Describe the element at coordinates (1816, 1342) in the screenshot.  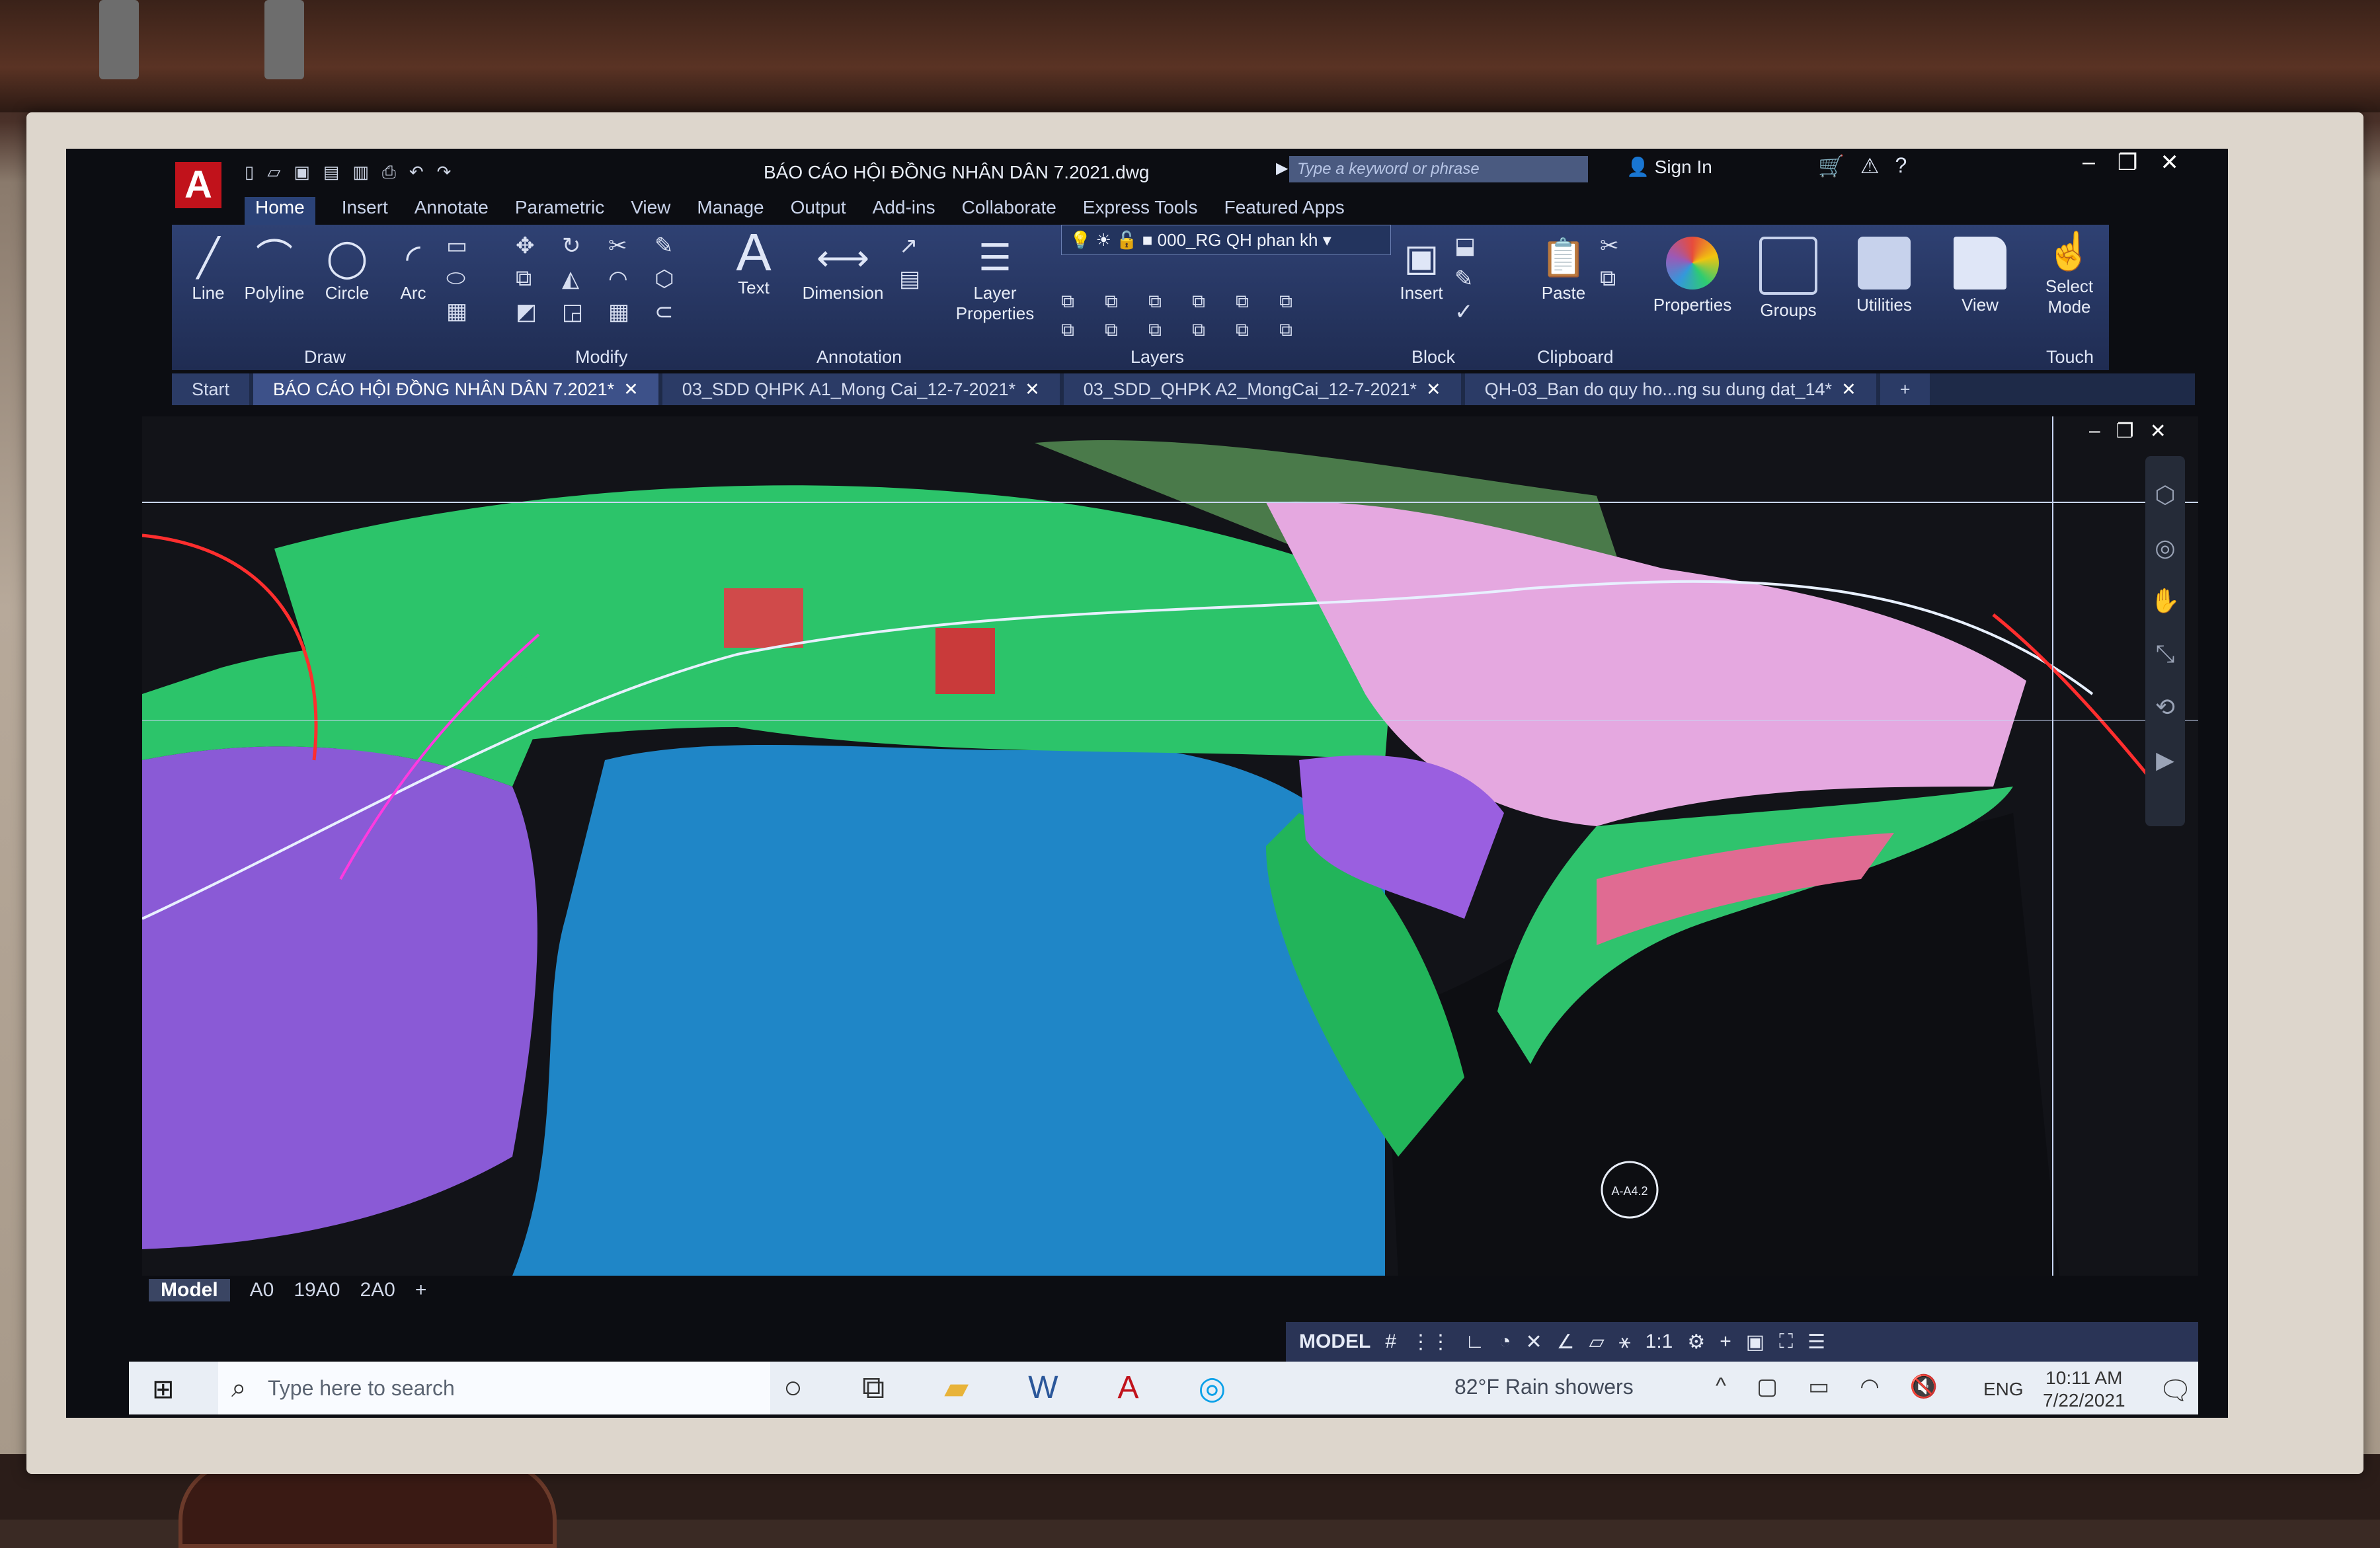
I see `customize-icon: ☰` at that location.